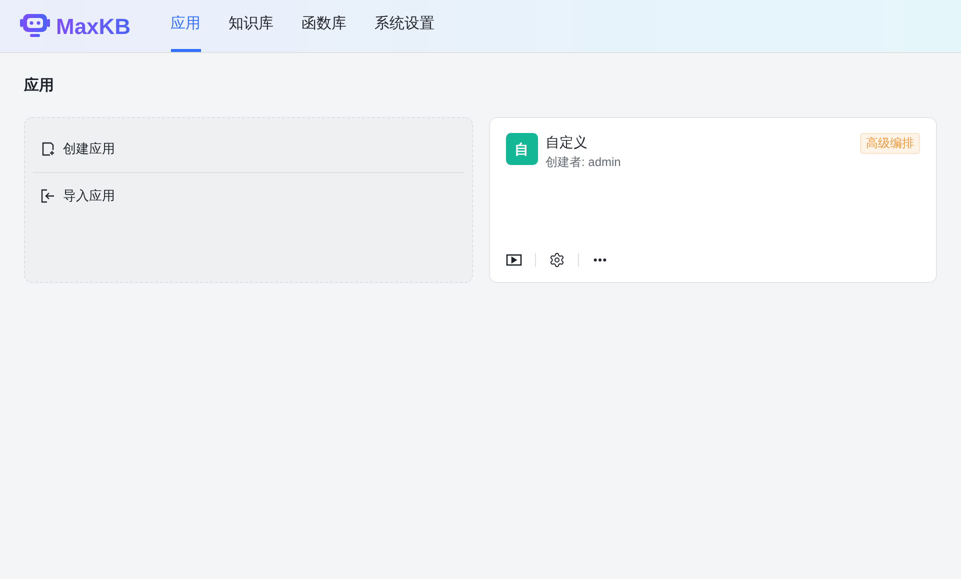 Image resolution: width=961 pixels, height=579 pixels. I want to click on page-title: 应用, so click(39, 86).